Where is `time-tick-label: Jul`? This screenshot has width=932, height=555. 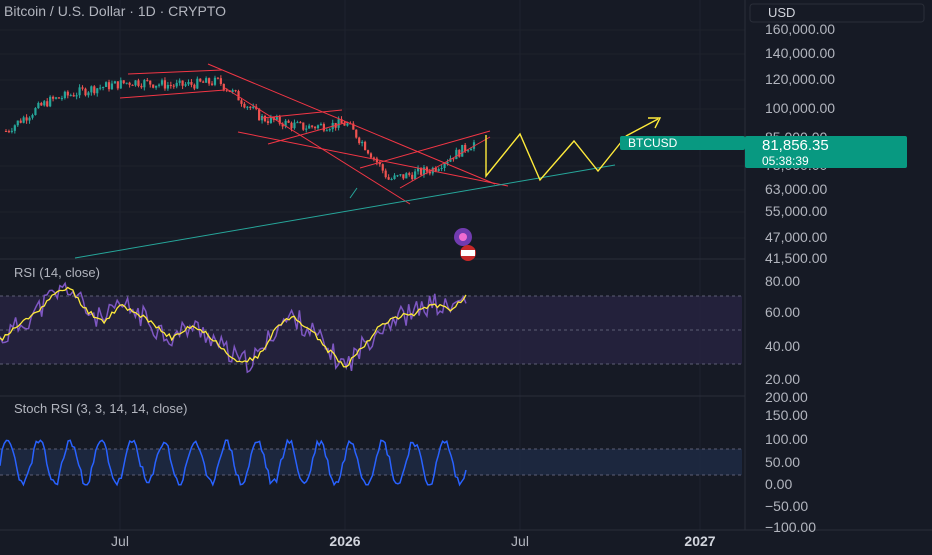 time-tick-label: Jul is located at coordinates (120, 541).